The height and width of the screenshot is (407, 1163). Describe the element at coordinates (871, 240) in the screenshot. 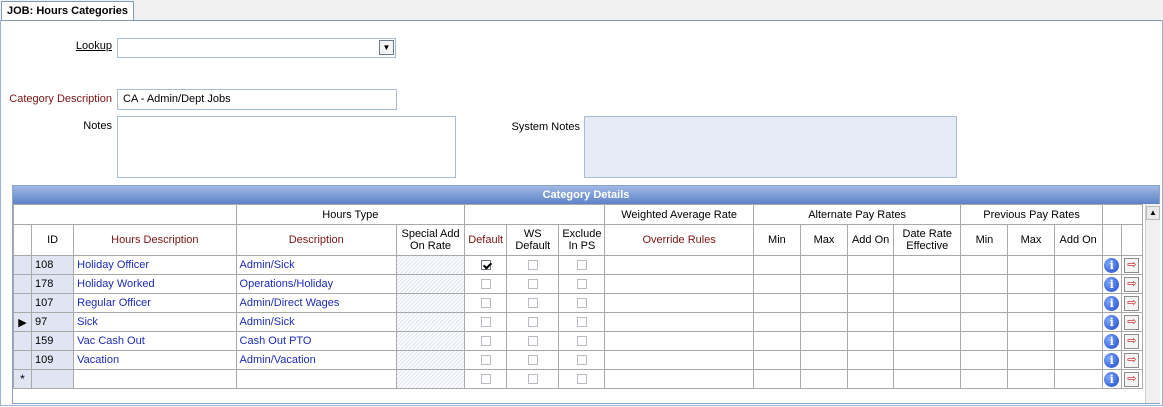

I see `col-header-alt-add-on: Add On` at that location.